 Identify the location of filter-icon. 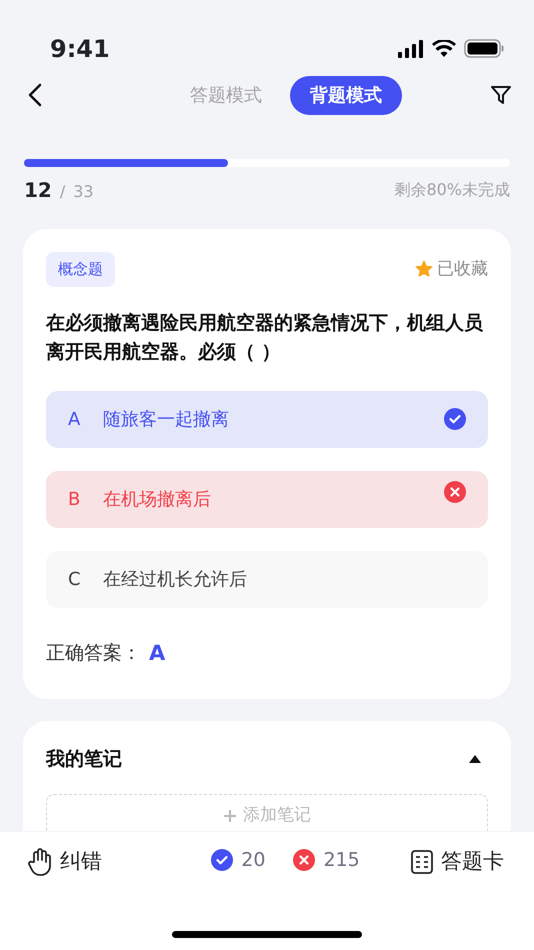
(501, 95).